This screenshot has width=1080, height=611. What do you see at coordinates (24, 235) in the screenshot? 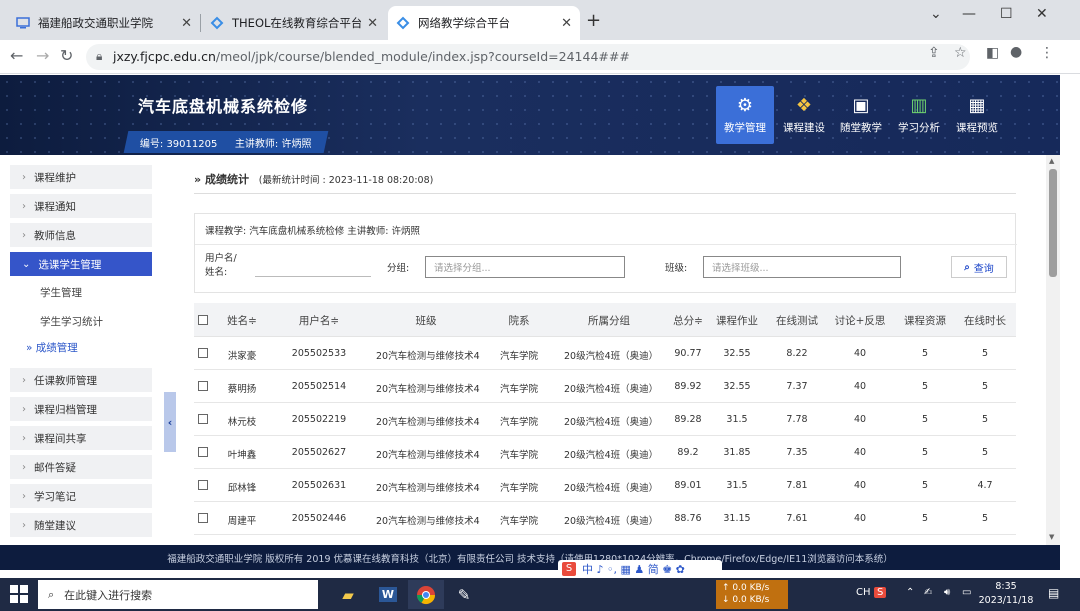
I see `chevron-right-icon: ›` at bounding box center [24, 235].